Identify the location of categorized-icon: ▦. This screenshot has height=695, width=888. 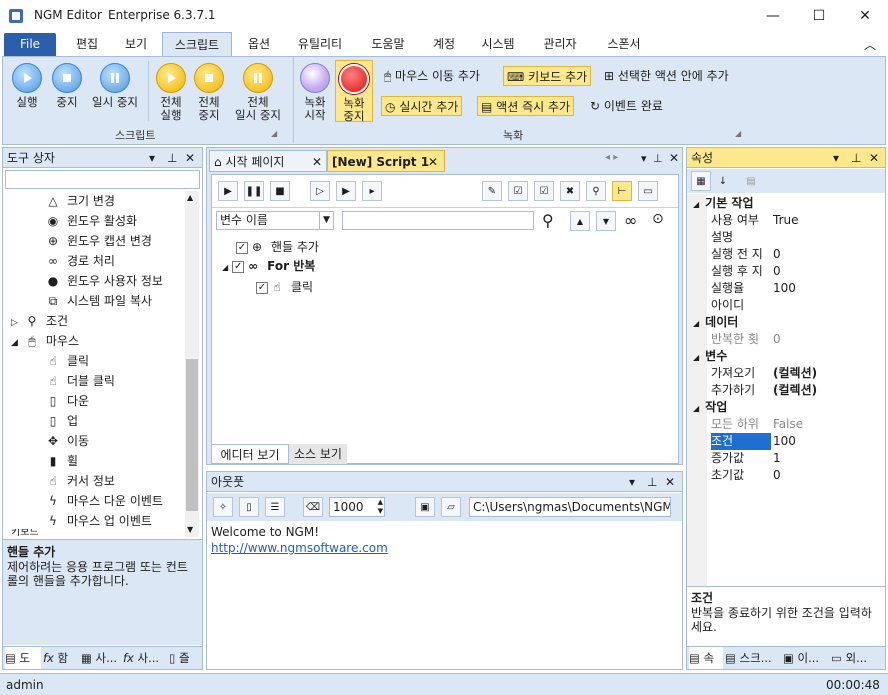
(701, 181).